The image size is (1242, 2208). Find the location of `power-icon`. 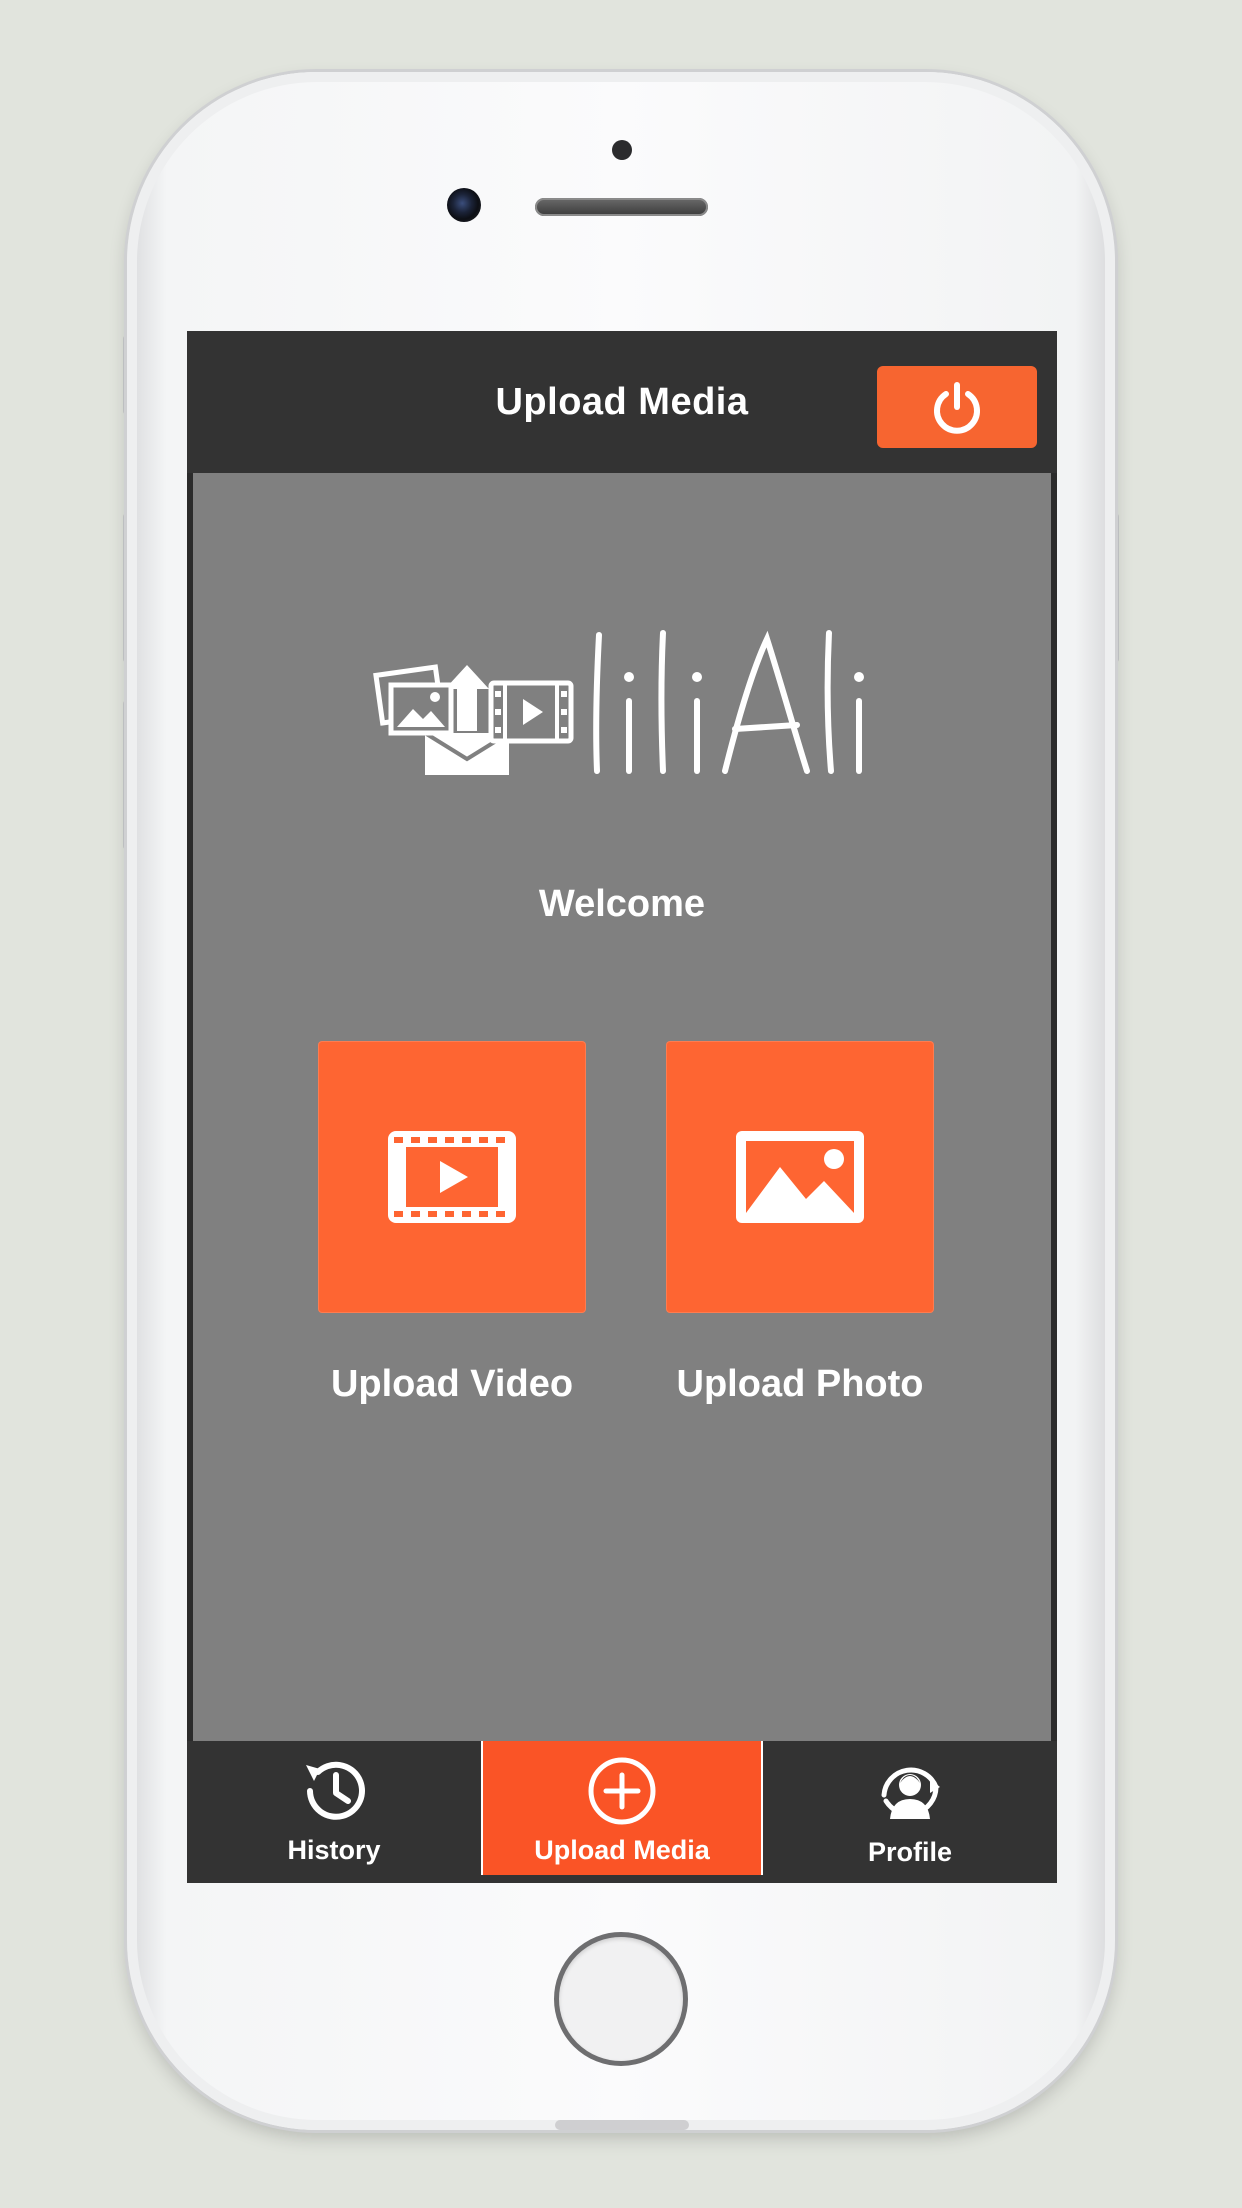

power-icon is located at coordinates (957, 408).